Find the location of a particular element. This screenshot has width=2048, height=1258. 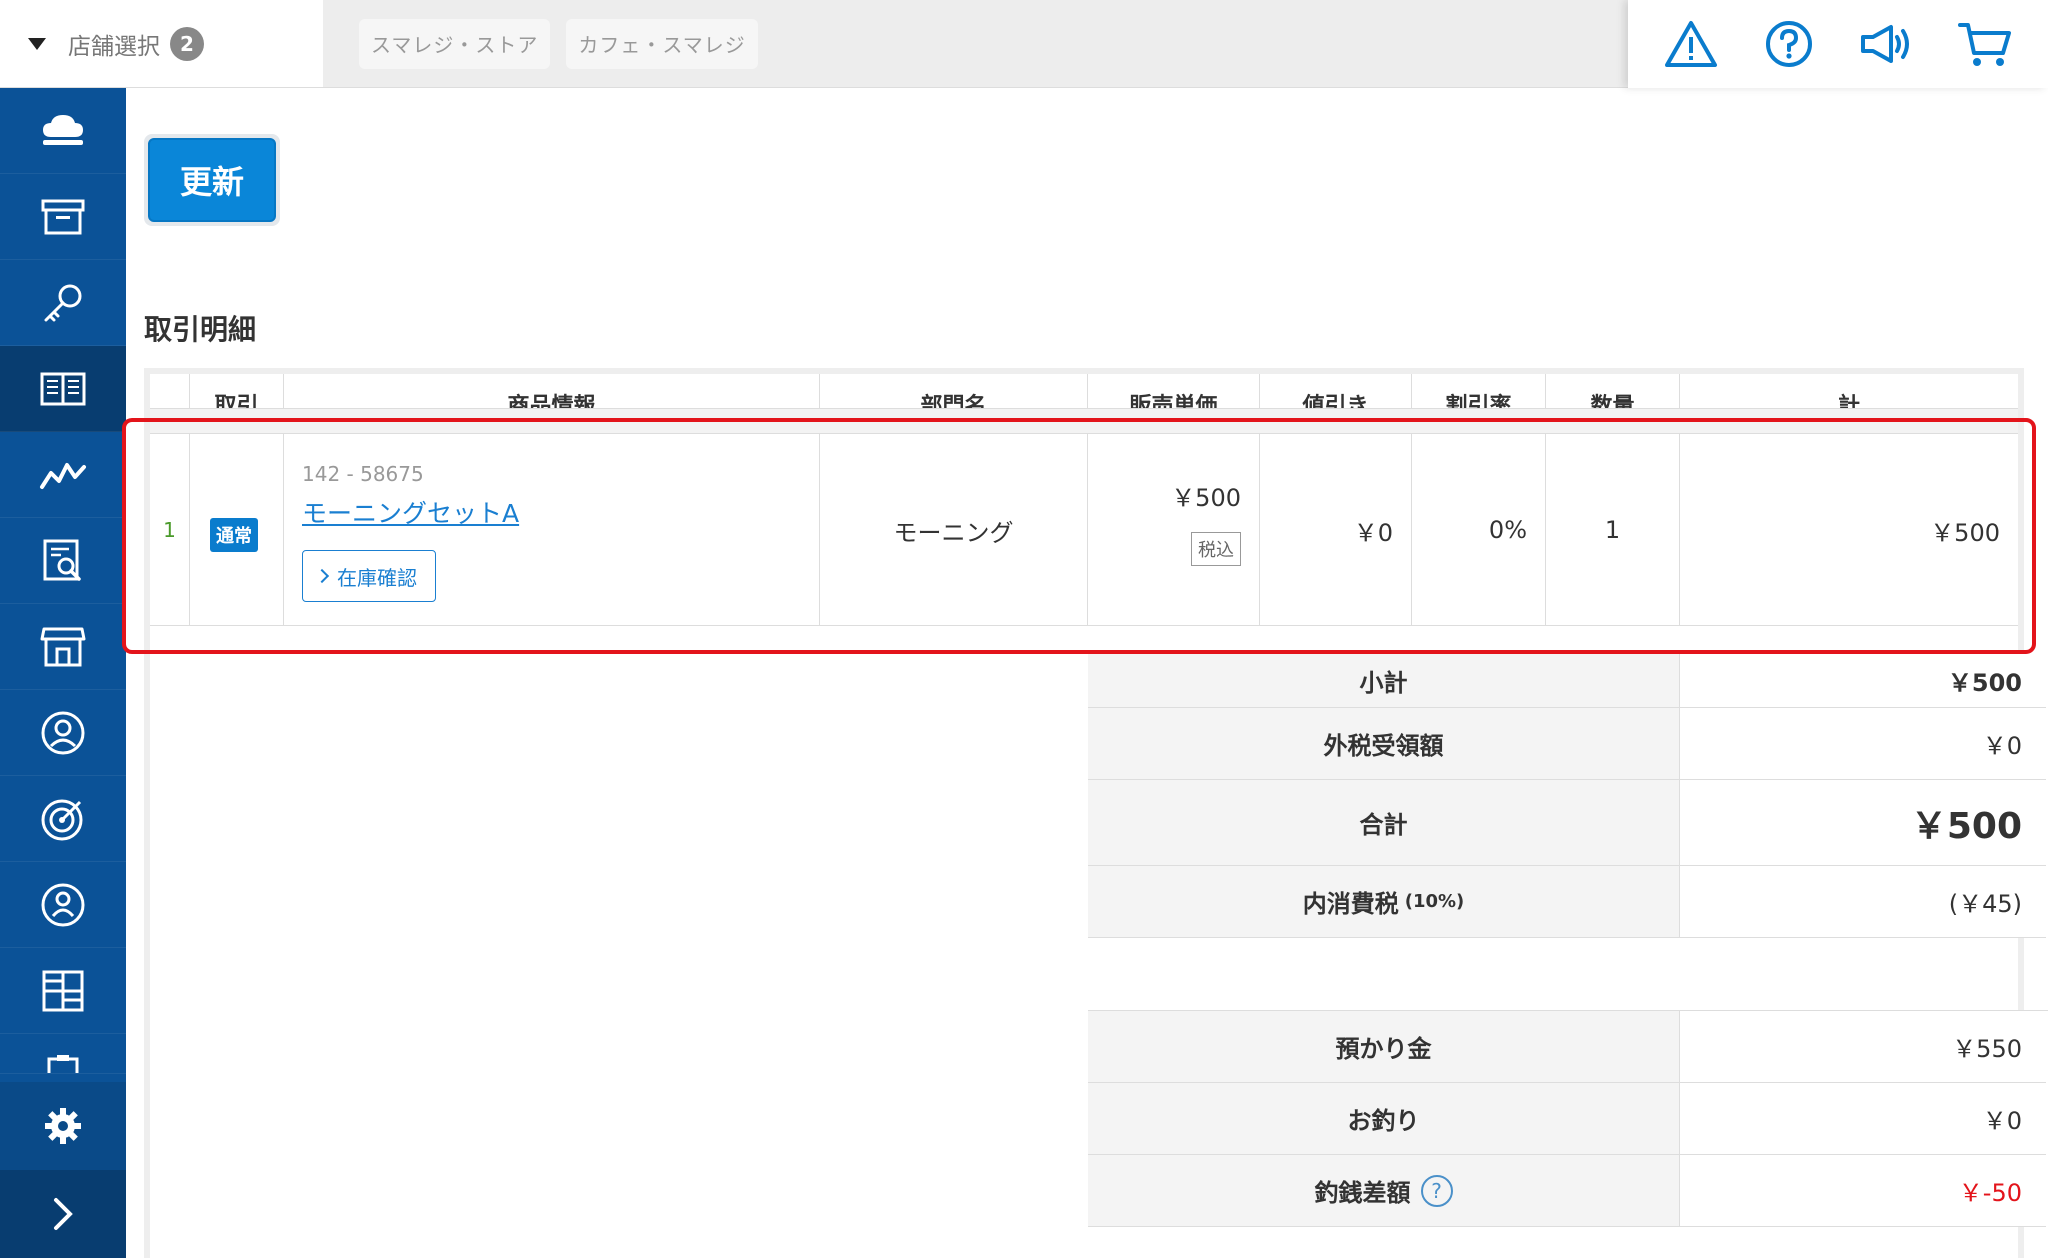

settings-button is located at coordinates (63, 1126).